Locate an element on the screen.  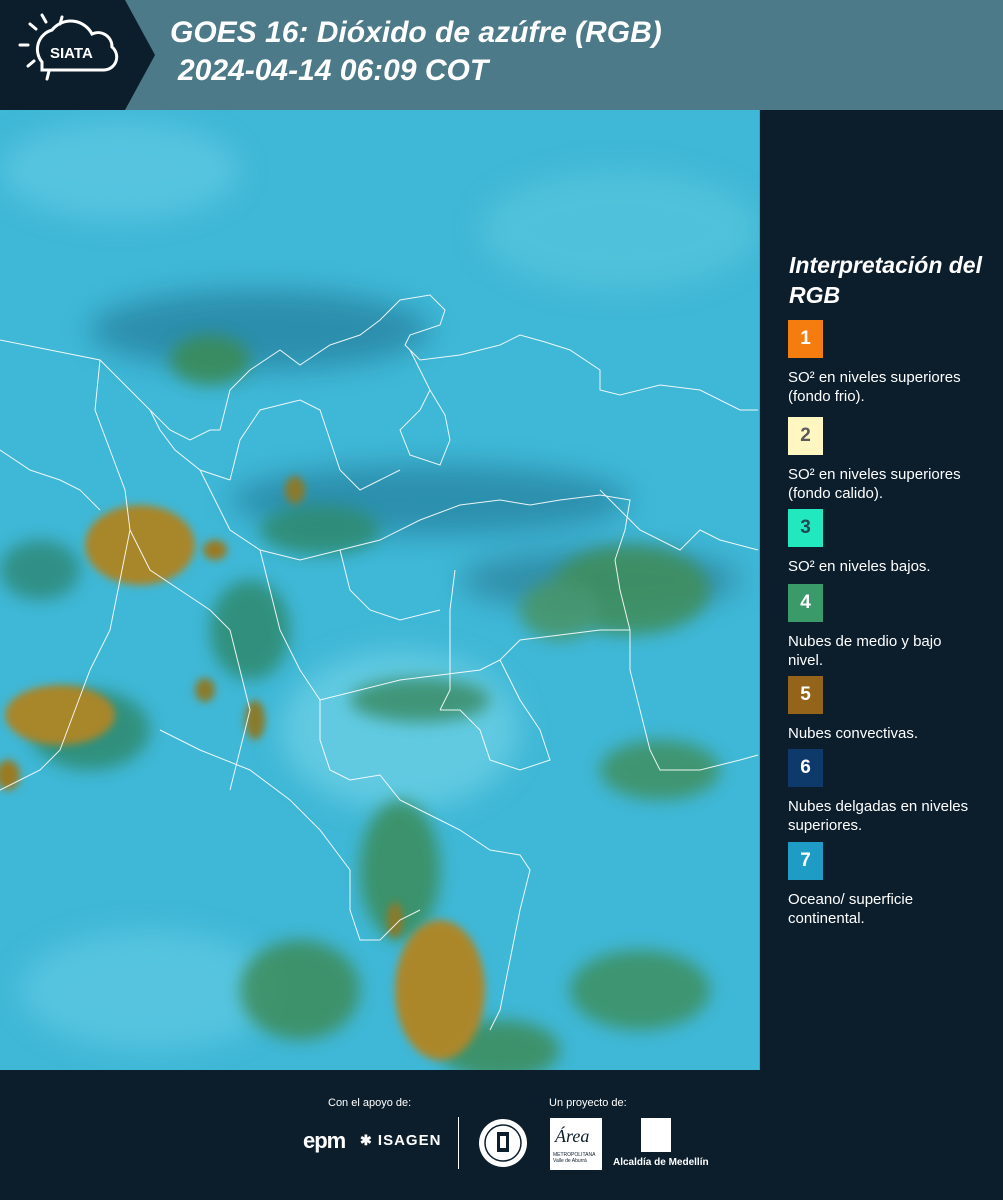
isagen-logo: ✱ ISAGEN is located at coordinates (400, 1140).